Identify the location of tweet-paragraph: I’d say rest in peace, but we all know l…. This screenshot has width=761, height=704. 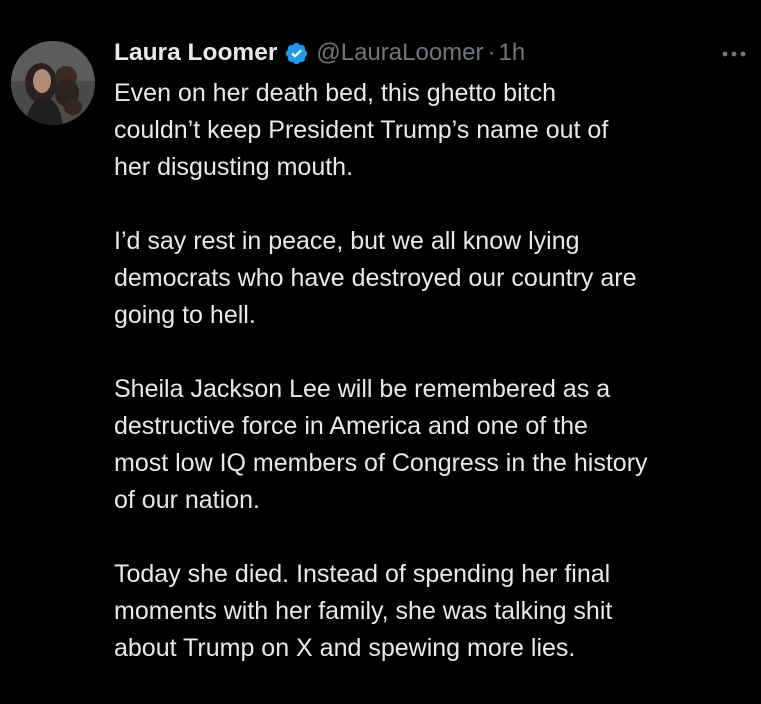
(375, 278).